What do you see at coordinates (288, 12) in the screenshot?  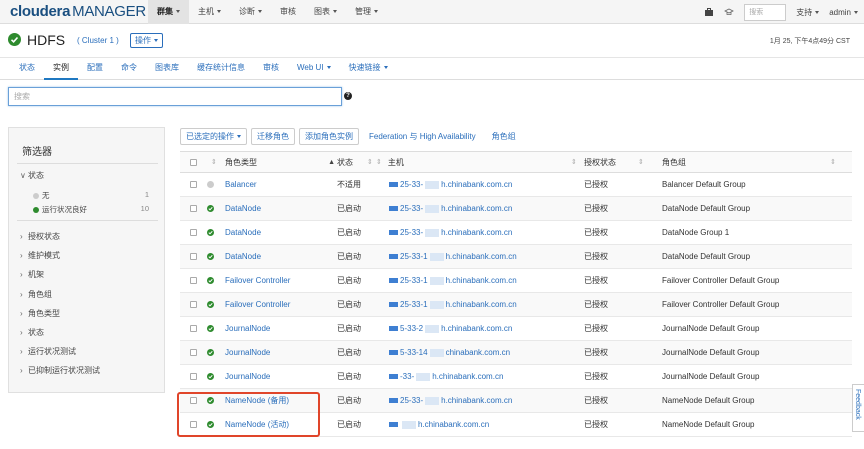 I see `nav-item-3: 审核` at bounding box center [288, 12].